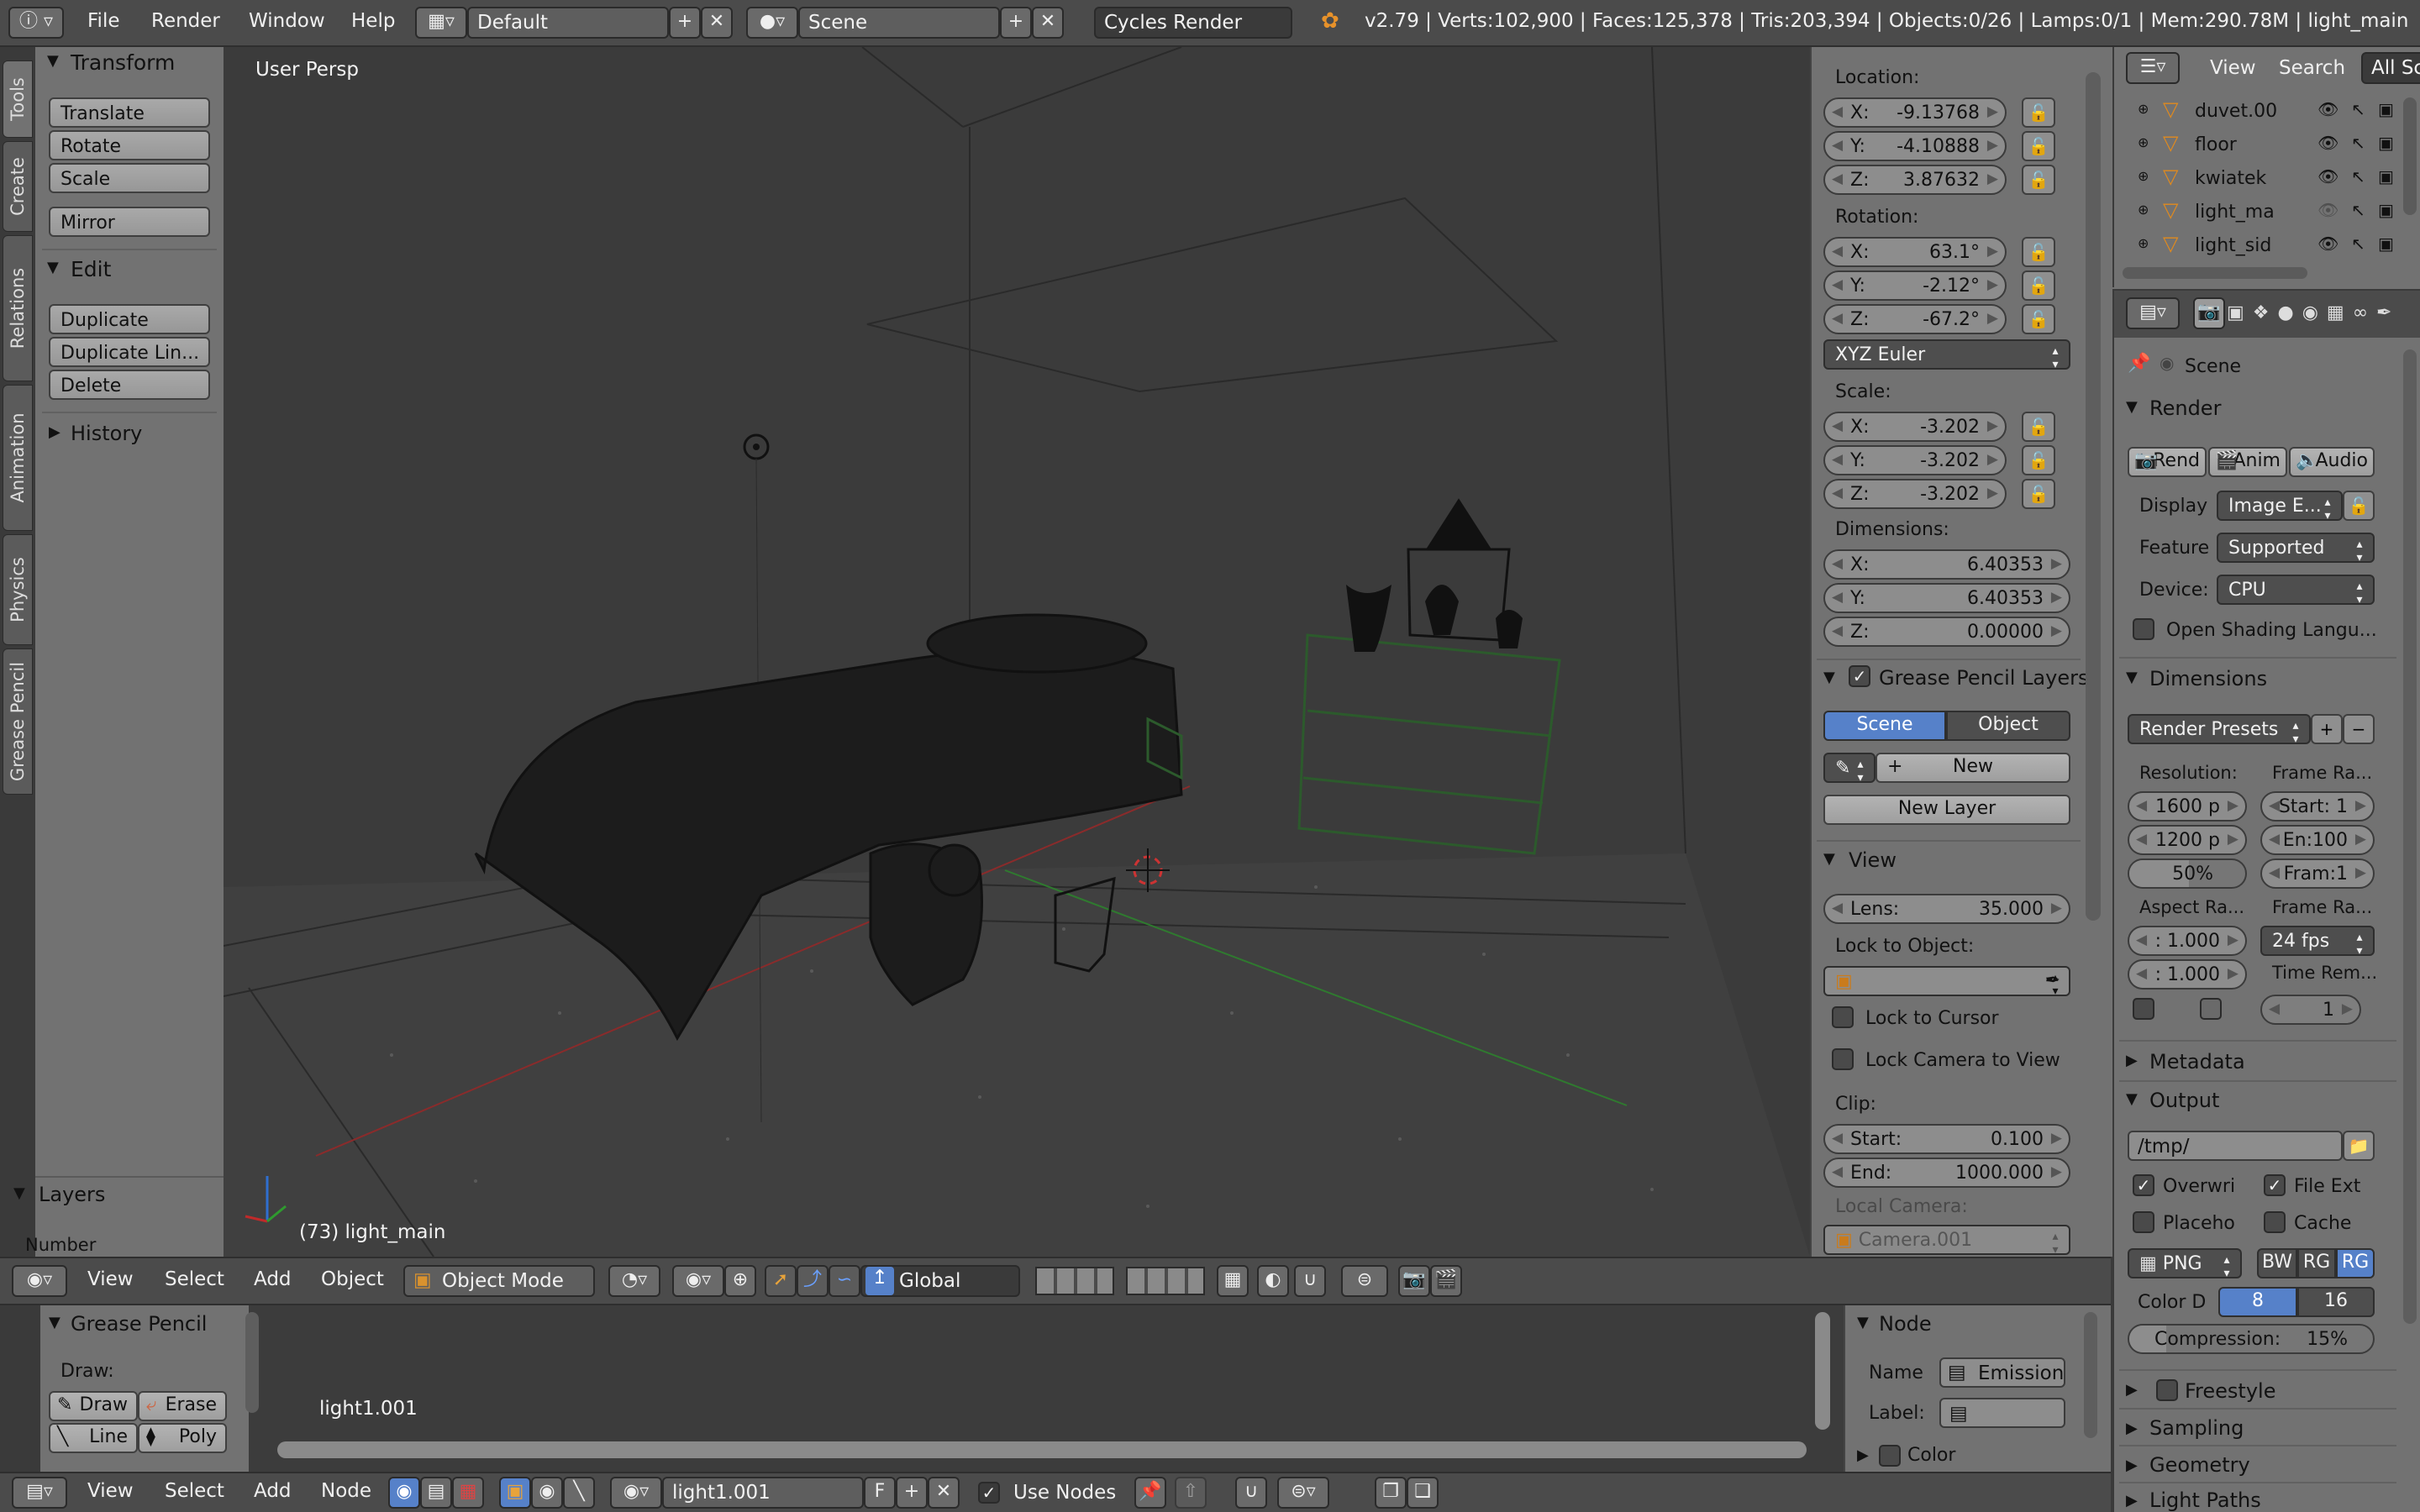 This screenshot has height=1512, width=2420. I want to click on linestyle-shader-icon: ╲, so click(579, 1493).